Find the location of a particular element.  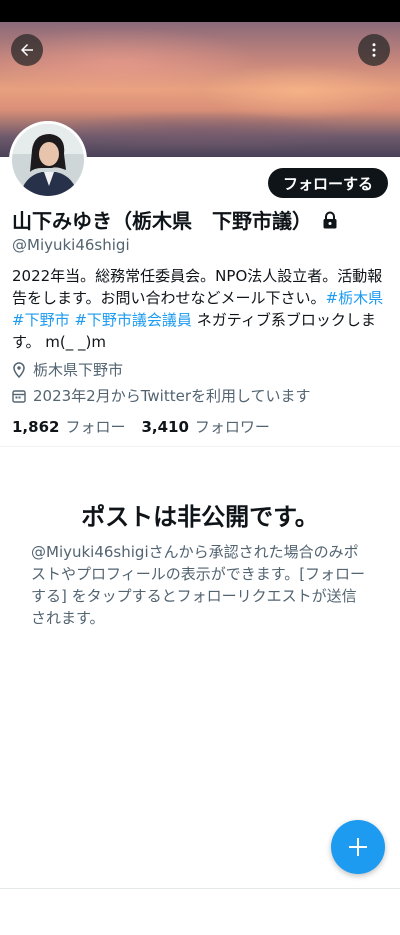

location-pin-icon is located at coordinates (19, 369).